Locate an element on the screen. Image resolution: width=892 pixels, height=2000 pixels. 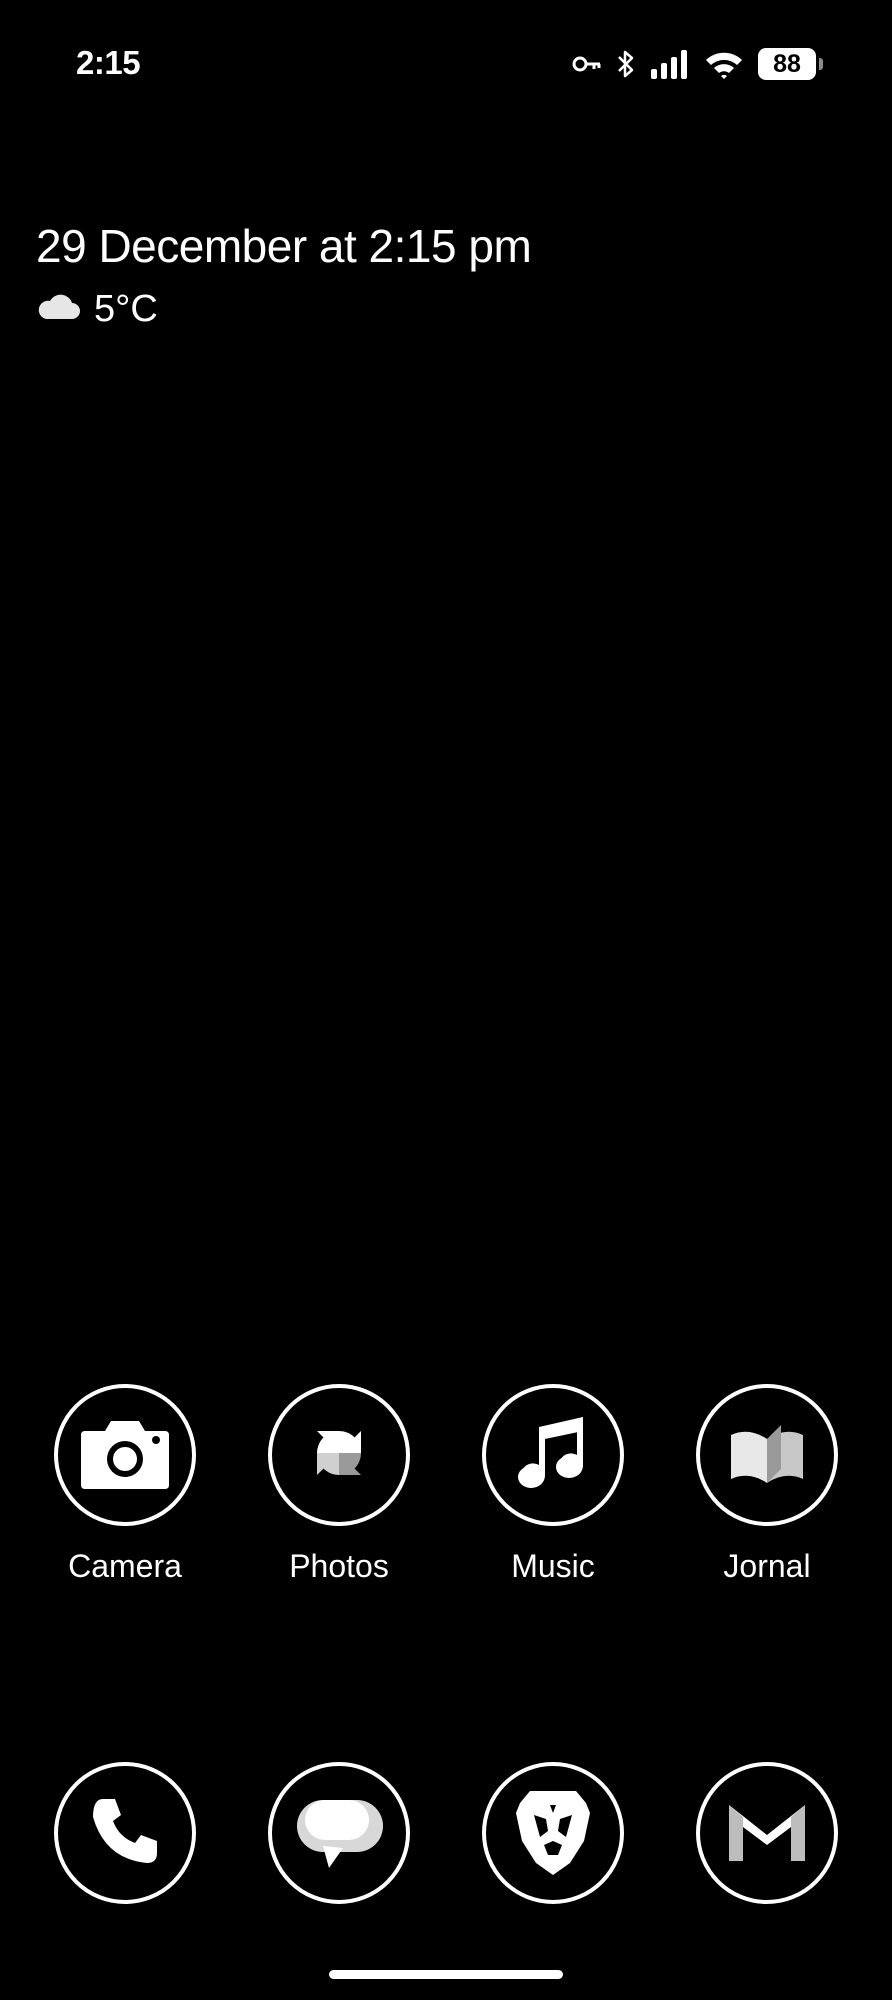
battery-icon: 88 is located at coordinates (790, 64).